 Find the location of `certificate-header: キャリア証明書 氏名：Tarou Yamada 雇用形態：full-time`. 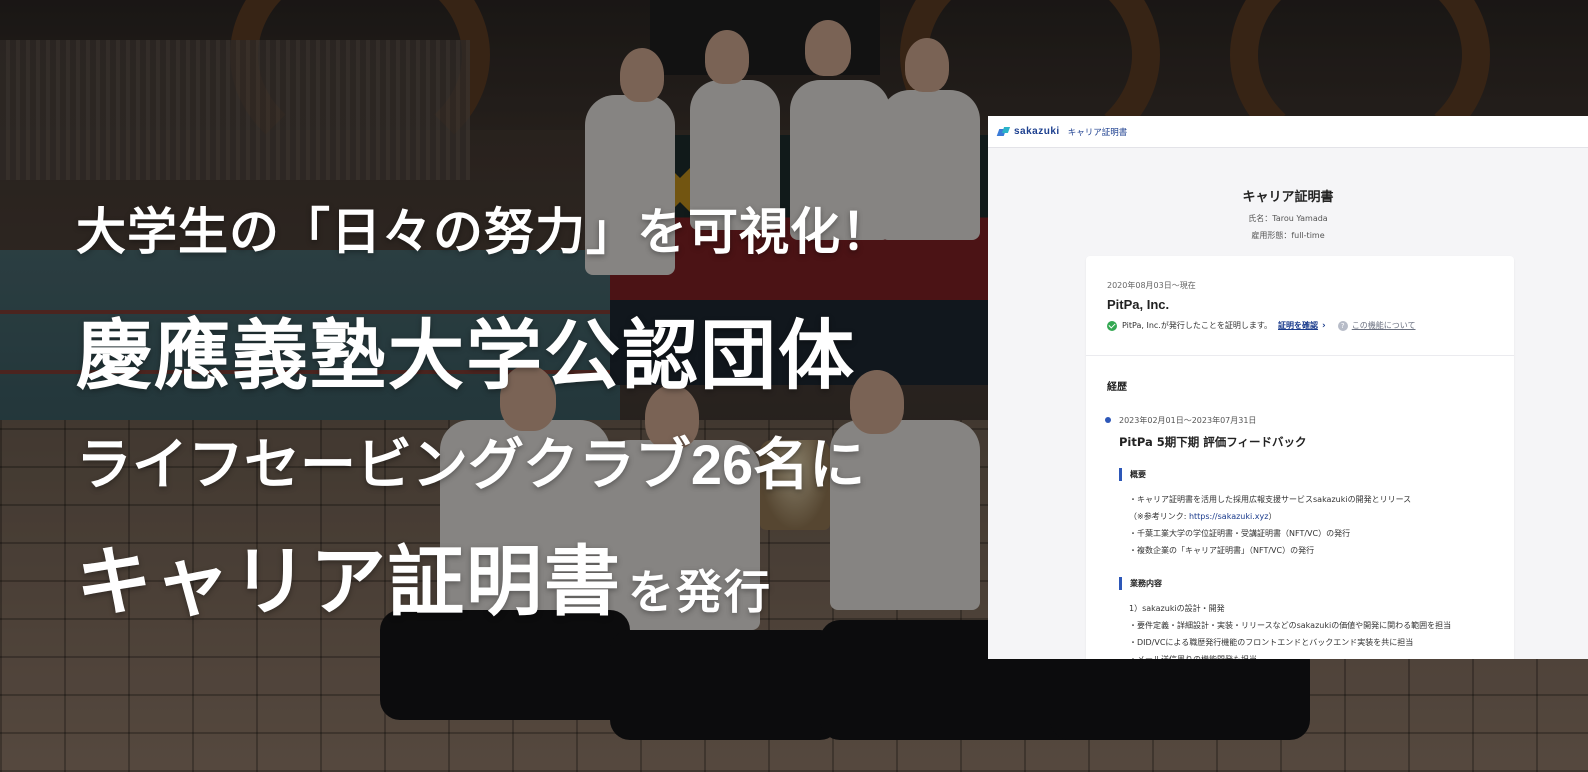

certificate-header: キャリア証明書 氏名：Tarou Yamada 雇用形態：full-time is located at coordinates (1288, 194).